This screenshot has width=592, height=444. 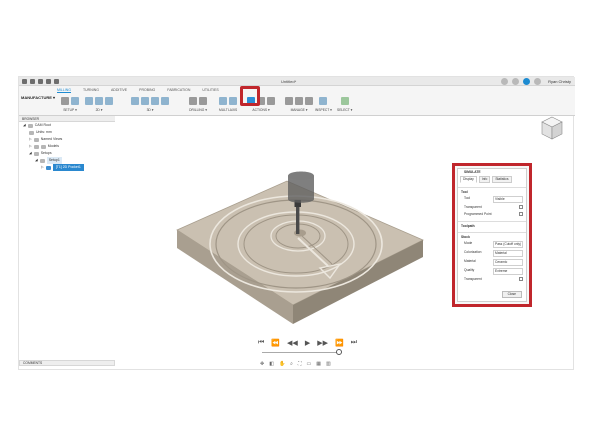 I want to click on select-group-label: SELECT ▾, so click(x=345, y=110).